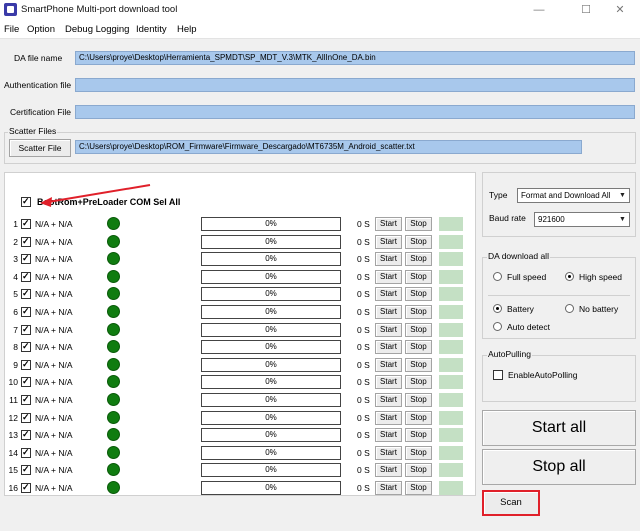 The width and height of the screenshot is (640, 531). What do you see at coordinates (355, 112) in the screenshot?
I see `cert-file-field` at bounding box center [355, 112].